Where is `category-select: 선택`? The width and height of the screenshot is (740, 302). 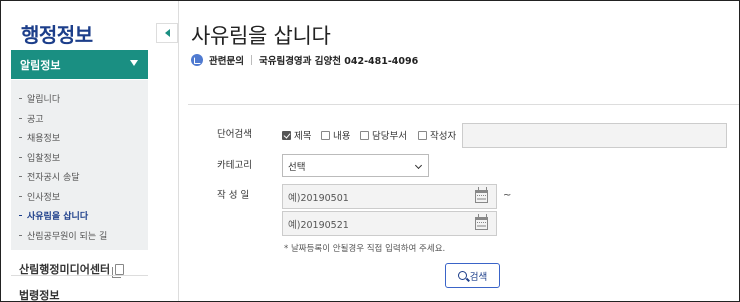
category-select: 선택 is located at coordinates (355, 165).